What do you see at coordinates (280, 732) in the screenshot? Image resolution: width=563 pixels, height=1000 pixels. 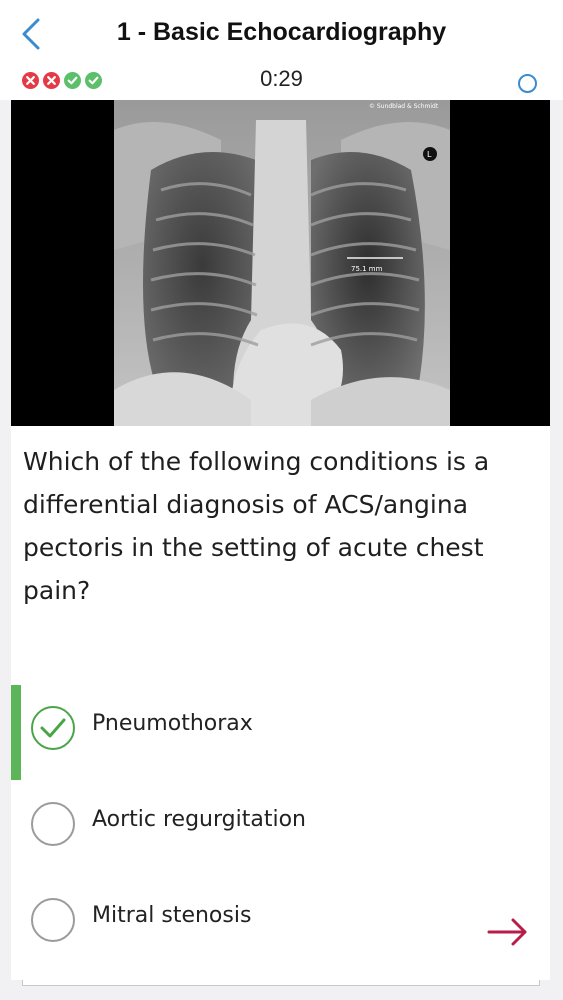 I see `answer-option-pneumothorax: Pneumothorax` at bounding box center [280, 732].